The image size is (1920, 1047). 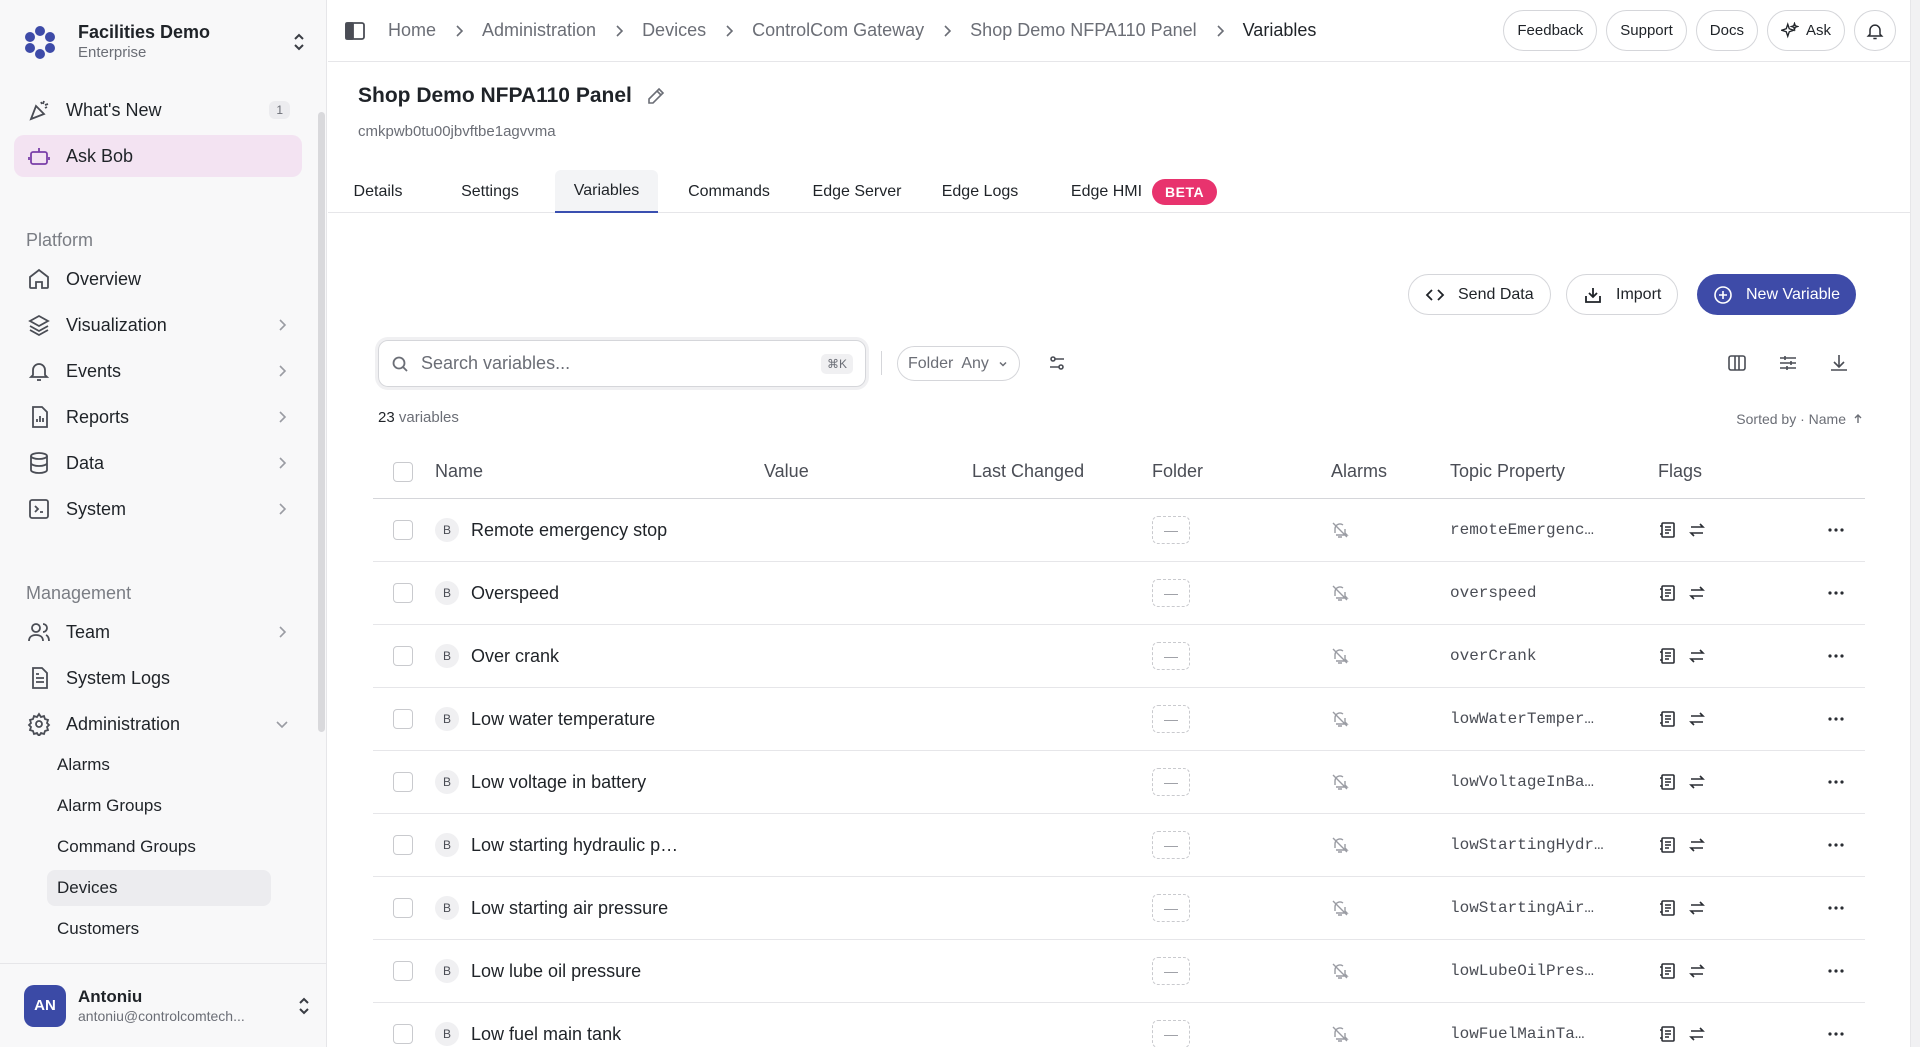 I want to click on sidebar-subitem-devices: Devices, so click(x=159, y=888).